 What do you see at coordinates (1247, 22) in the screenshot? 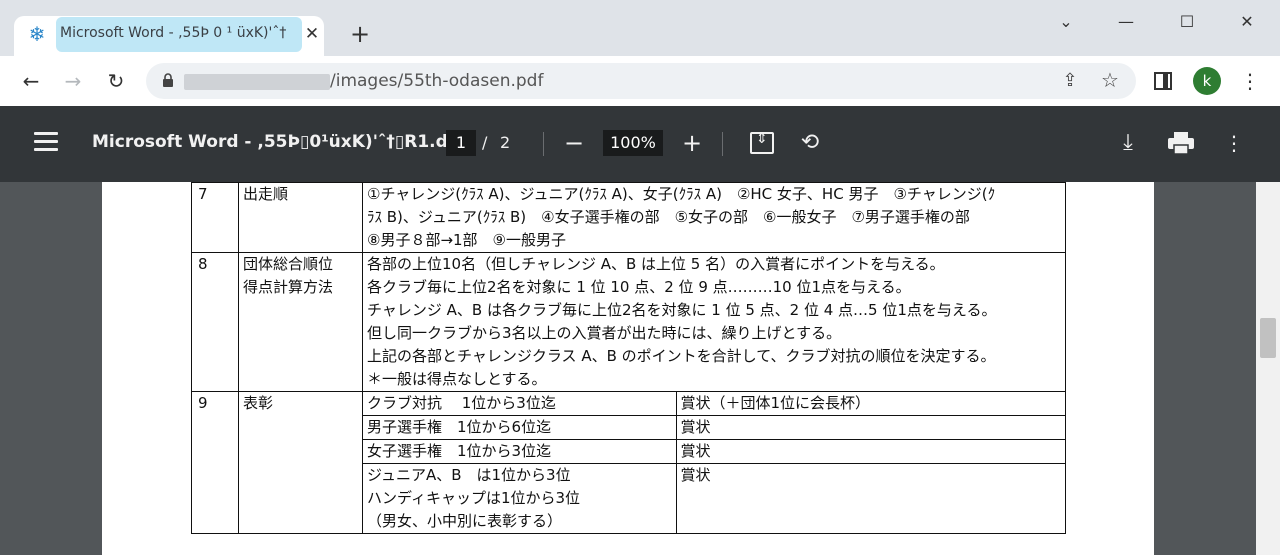
I see `close-window-button: ✕` at bounding box center [1247, 22].